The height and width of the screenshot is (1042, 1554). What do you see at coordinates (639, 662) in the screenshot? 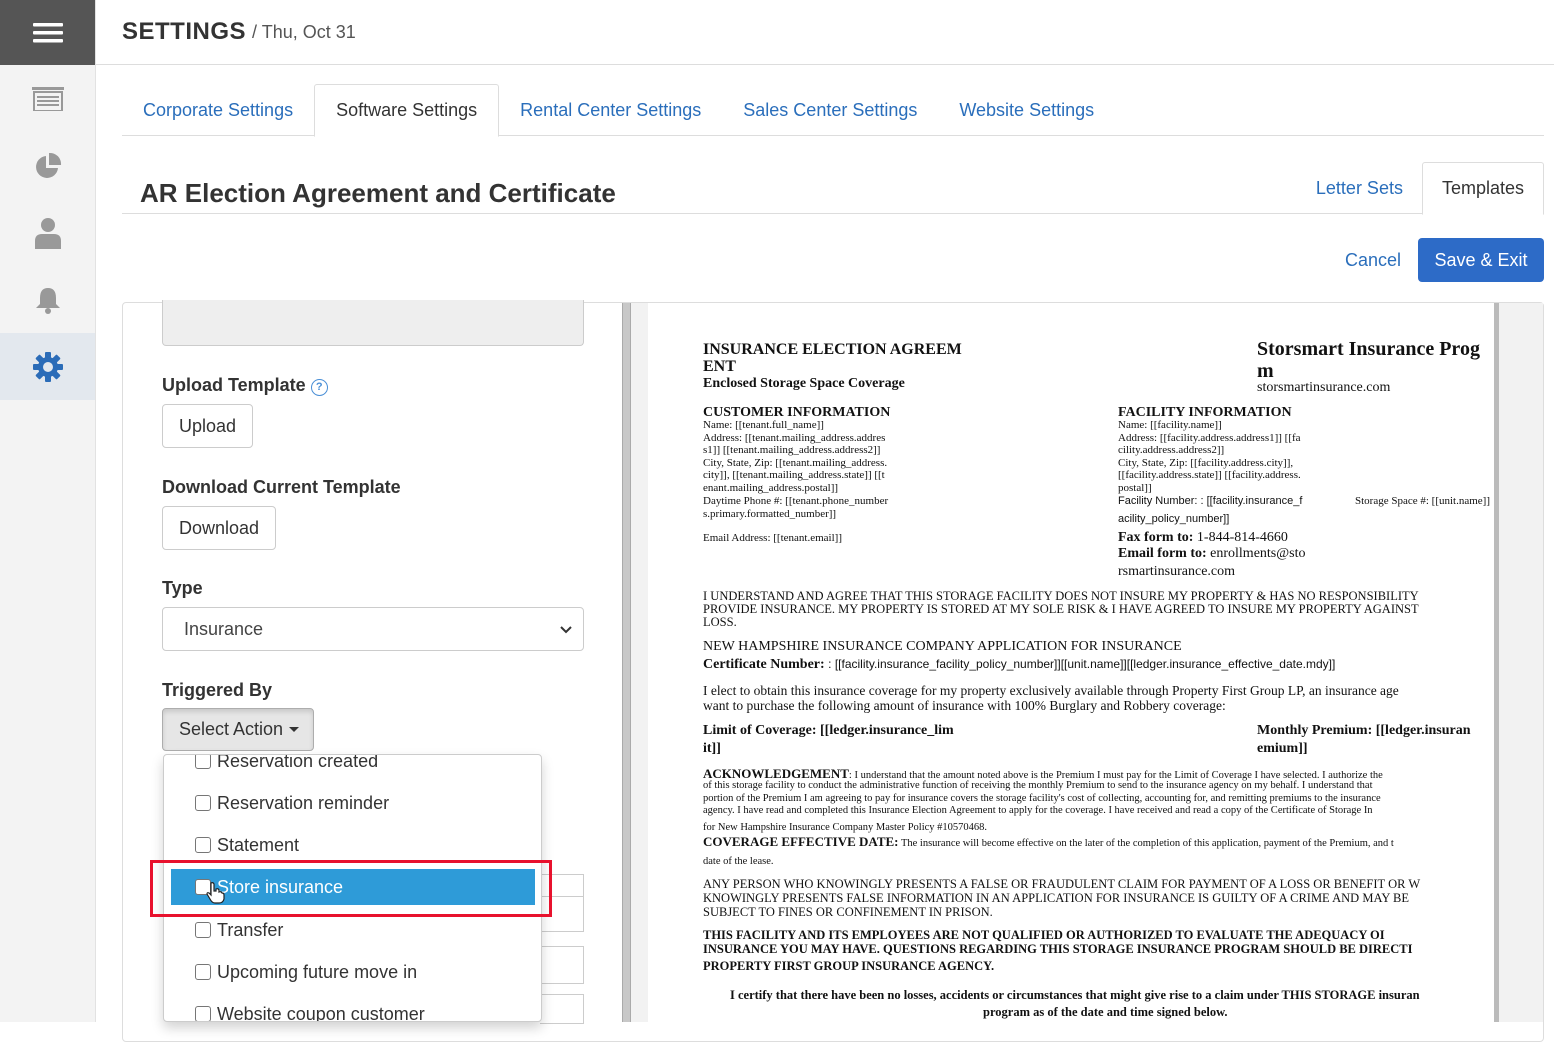
I see `preview-margin` at bounding box center [639, 662].